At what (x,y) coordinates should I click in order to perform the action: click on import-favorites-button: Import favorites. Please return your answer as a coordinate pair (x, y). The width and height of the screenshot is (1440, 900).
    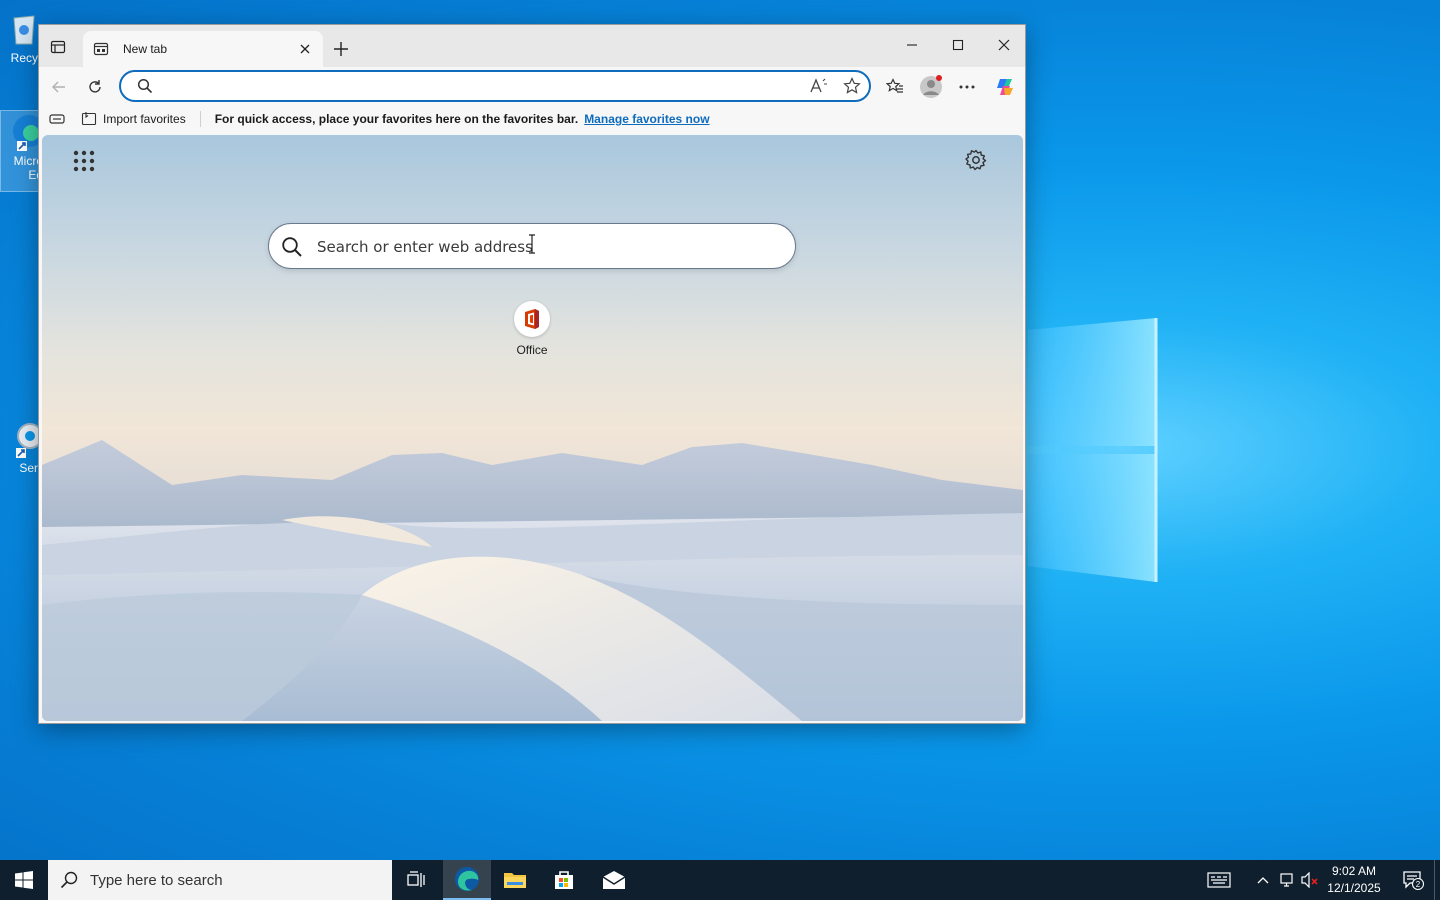
    Looking at the image, I should click on (144, 119).